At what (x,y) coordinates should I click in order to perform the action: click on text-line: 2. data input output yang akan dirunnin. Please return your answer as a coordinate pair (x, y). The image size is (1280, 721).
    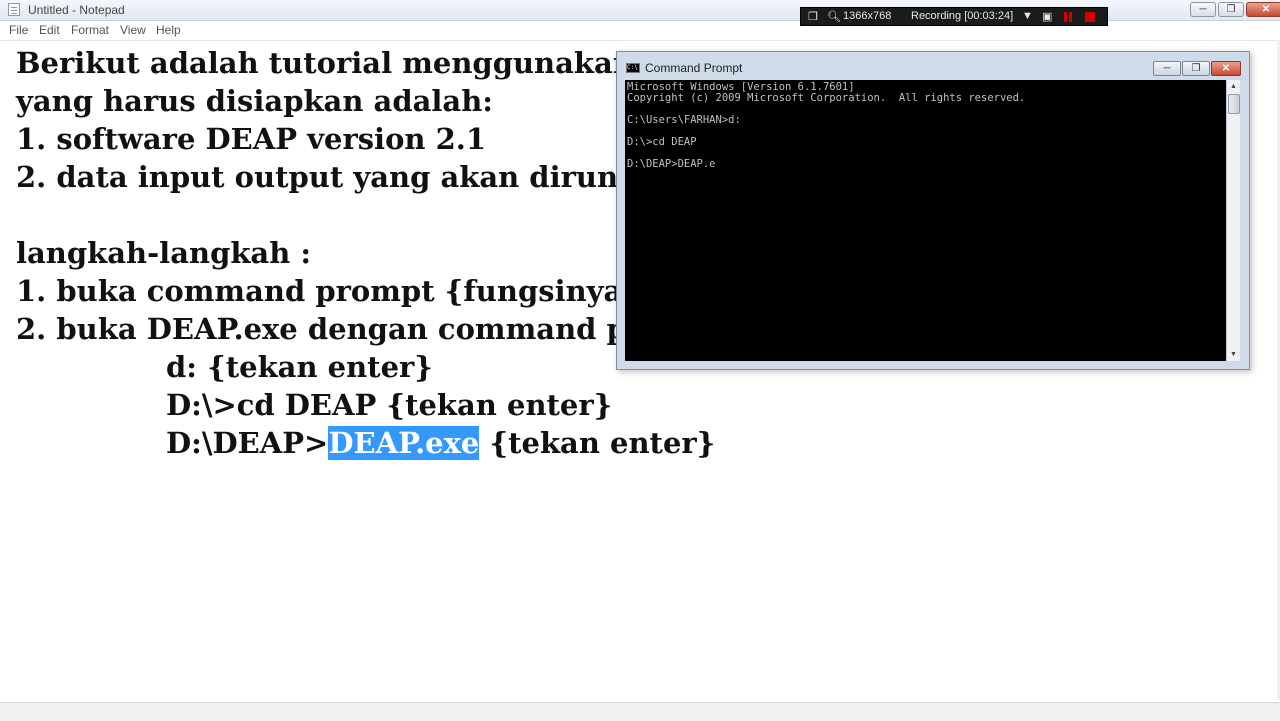
    Looking at the image, I should click on (344, 177).